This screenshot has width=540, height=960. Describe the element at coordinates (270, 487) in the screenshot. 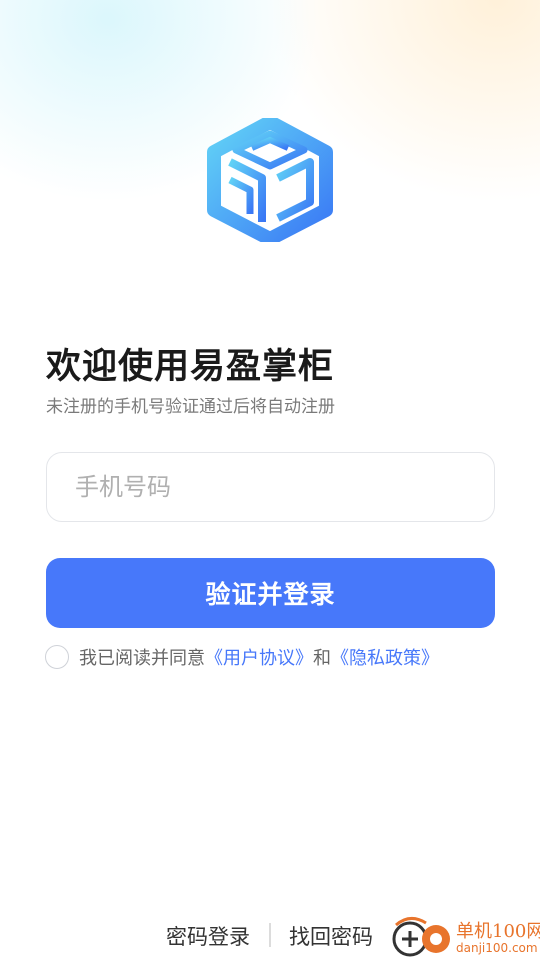

I see `phone-number-input` at that location.